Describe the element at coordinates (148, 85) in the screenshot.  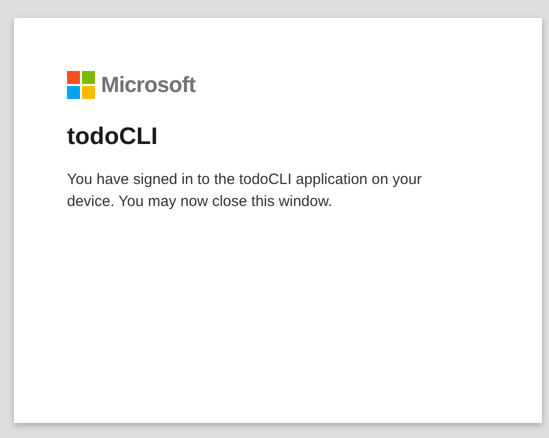
I see `brand-name: Microsoft` at that location.